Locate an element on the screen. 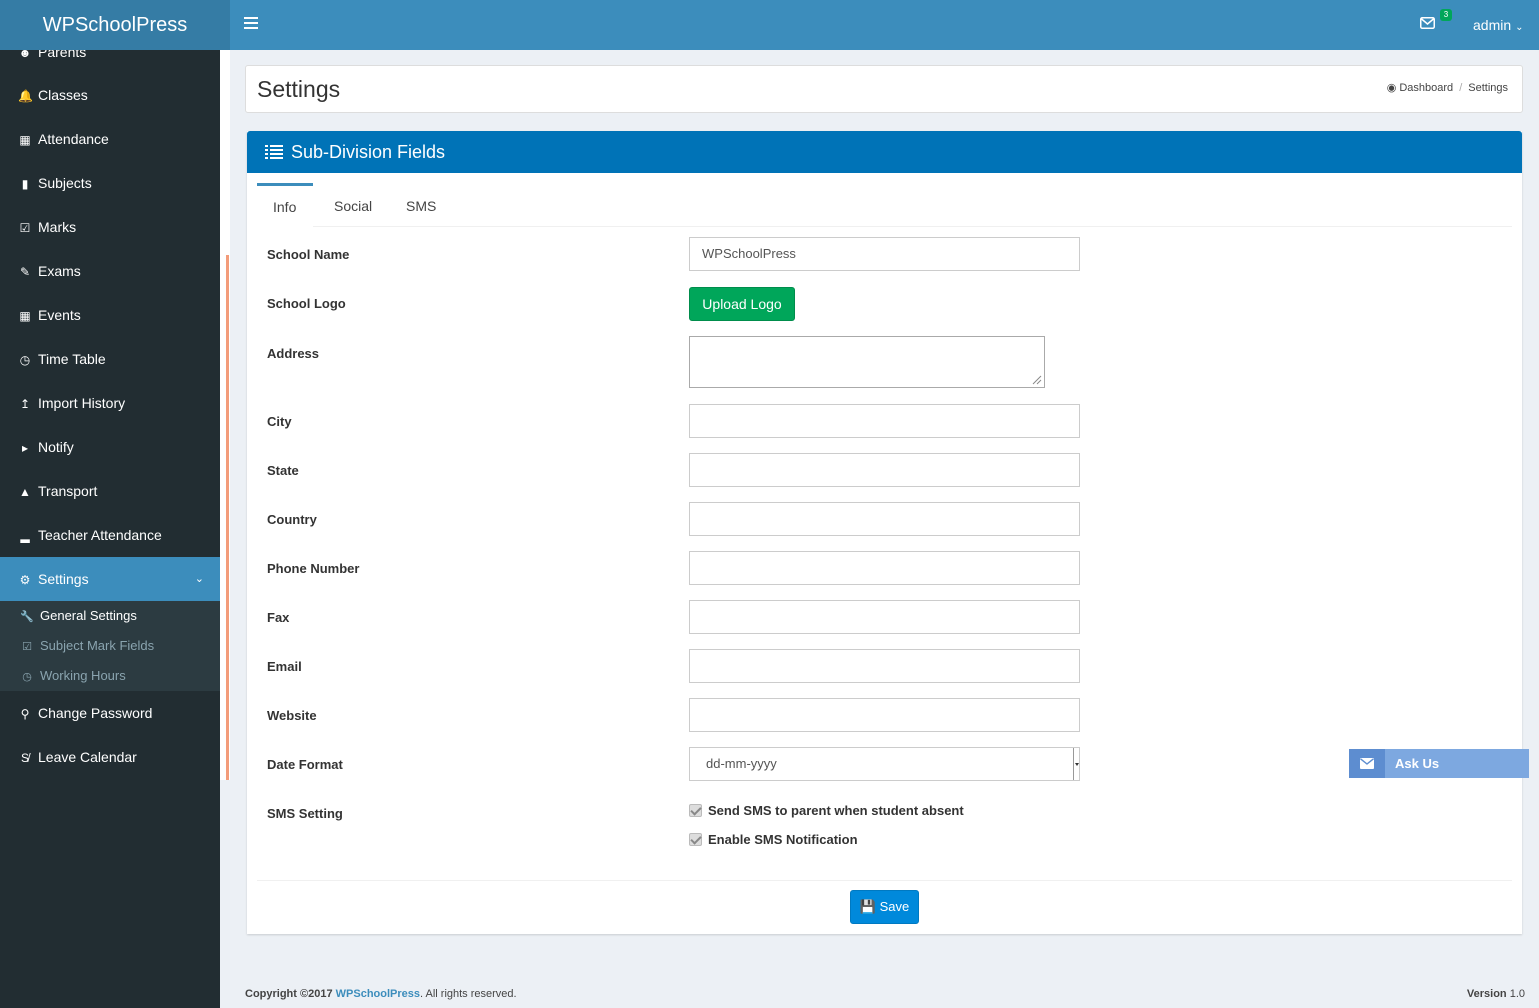 The width and height of the screenshot is (1539, 1008). address-label: Address is located at coordinates (293, 353).